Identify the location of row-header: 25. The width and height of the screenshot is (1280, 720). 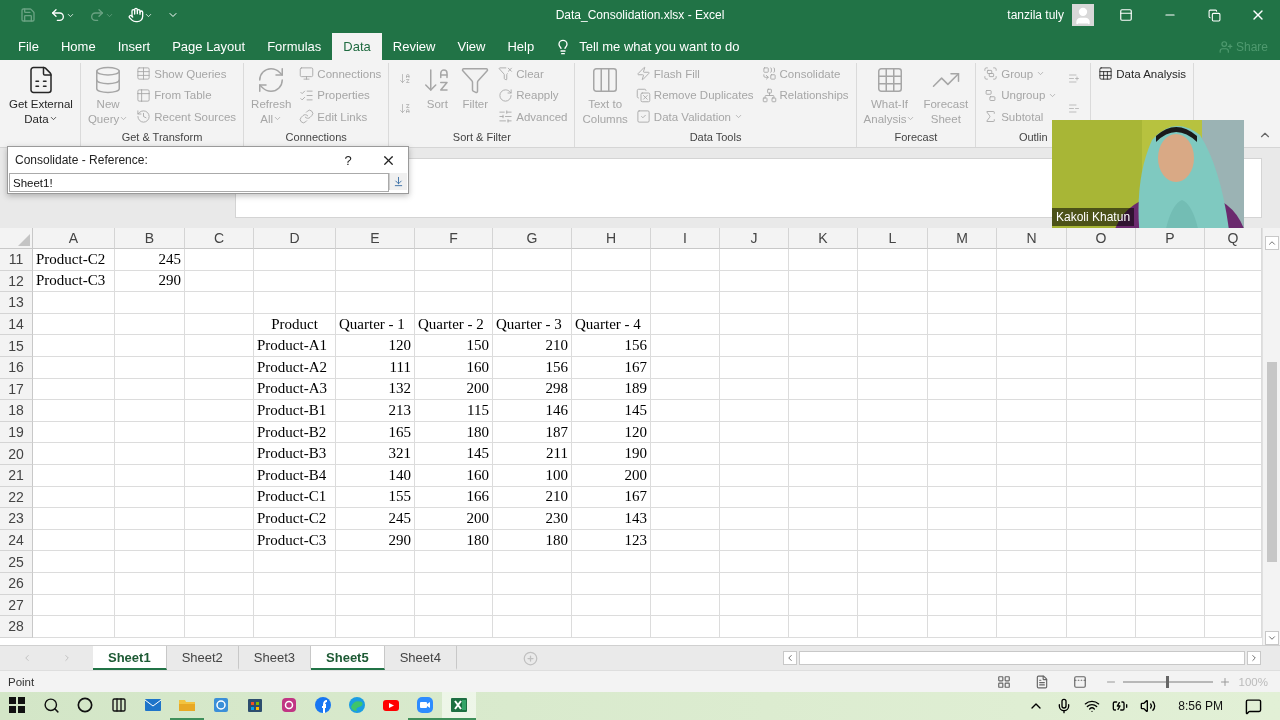
(16, 562).